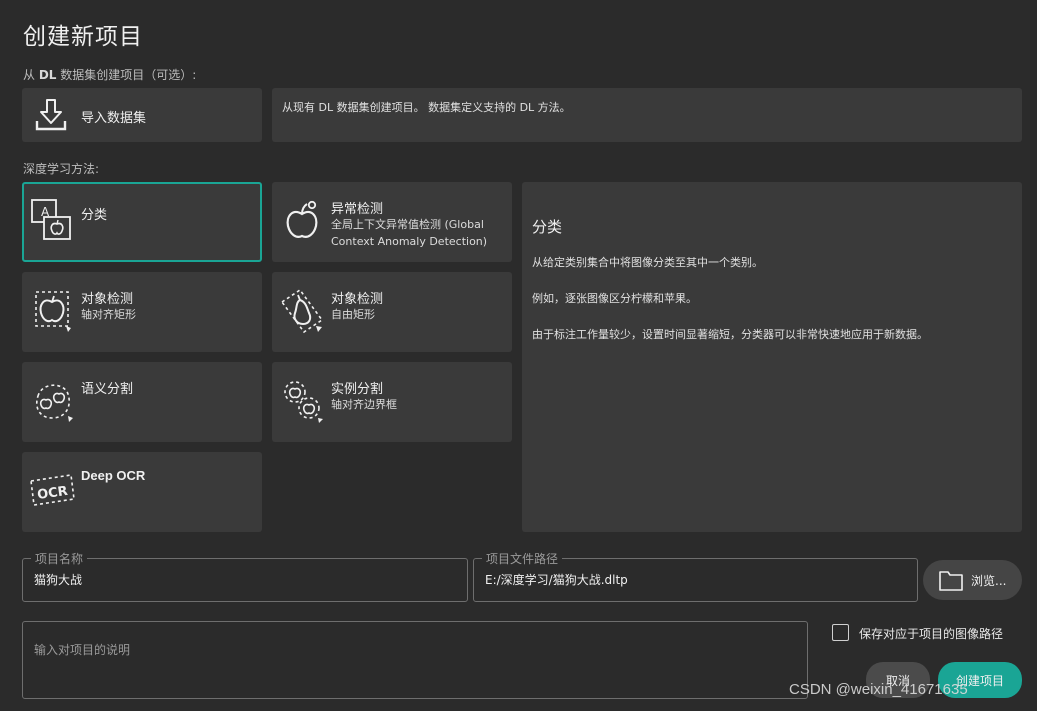 This screenshot has height=711, width=1037. Describe the element at coordinates (614, 298) in the screenshot. I see `method-description-paragraph: 例如，逐张图像区分柠檬和苹果。` at that location.